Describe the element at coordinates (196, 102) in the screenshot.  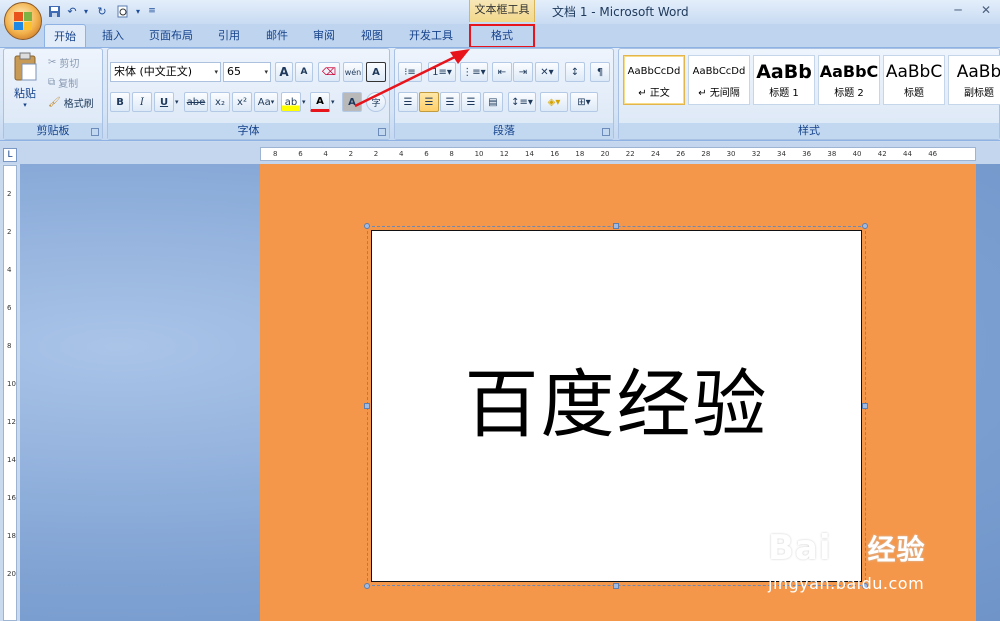
I see `strikethrough-button: abe` at that location.